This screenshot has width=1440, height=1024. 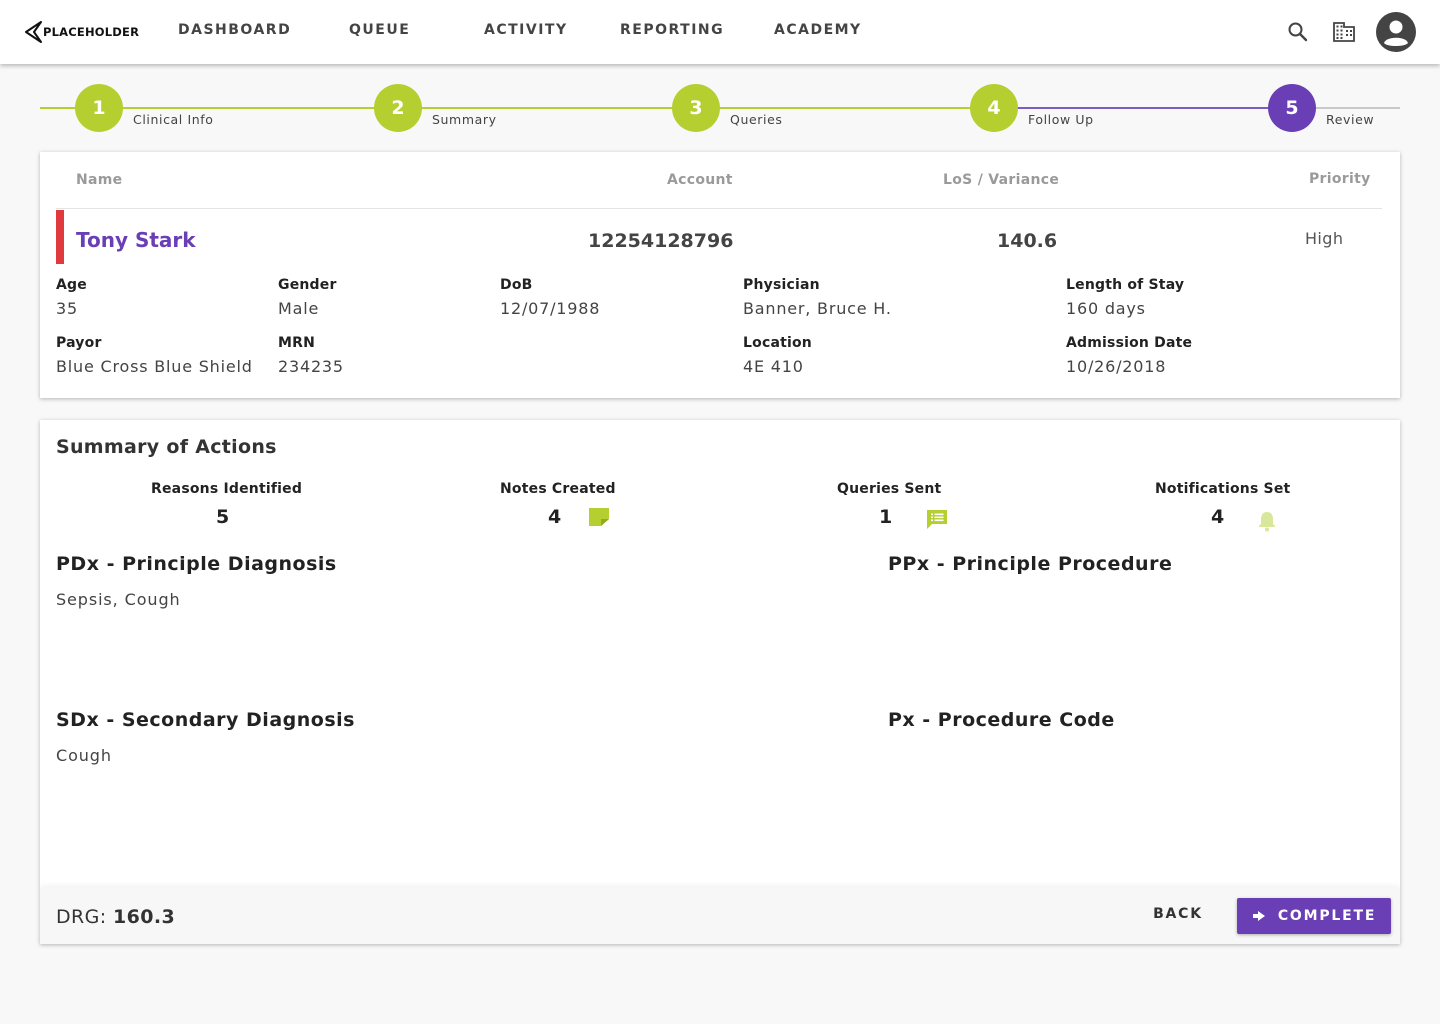 What do you see at coordinates (1001, 720) in the screenshot?
I see `px-title: Px - Procedure Code` at bounding box center [1001, 720].